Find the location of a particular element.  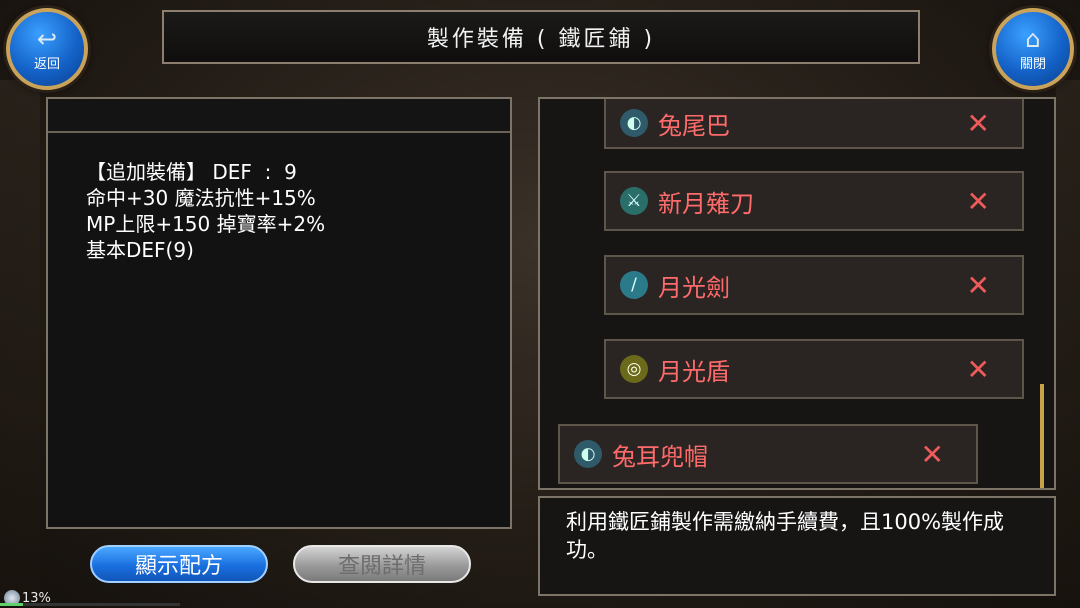

list-item: / 月光劍 ✕ is located at coordinates (814, 285).